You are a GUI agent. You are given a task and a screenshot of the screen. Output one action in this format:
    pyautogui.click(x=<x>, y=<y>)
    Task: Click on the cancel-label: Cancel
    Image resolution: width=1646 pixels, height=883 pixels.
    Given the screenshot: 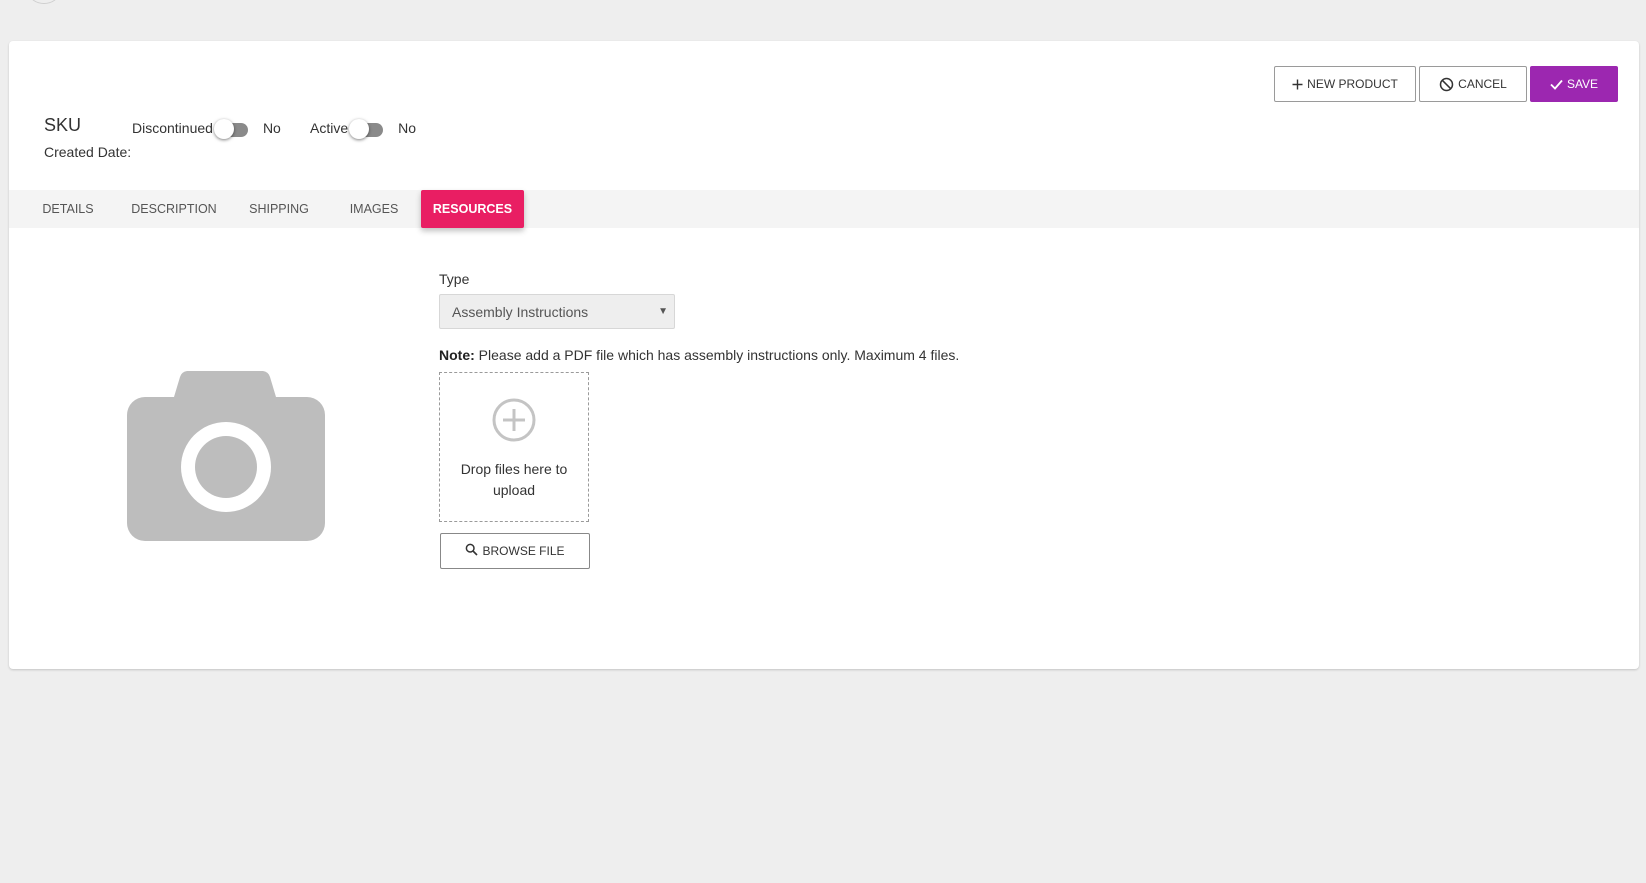 What is the action you would take?
    pyautogui.click(x=1482, y=84)
    